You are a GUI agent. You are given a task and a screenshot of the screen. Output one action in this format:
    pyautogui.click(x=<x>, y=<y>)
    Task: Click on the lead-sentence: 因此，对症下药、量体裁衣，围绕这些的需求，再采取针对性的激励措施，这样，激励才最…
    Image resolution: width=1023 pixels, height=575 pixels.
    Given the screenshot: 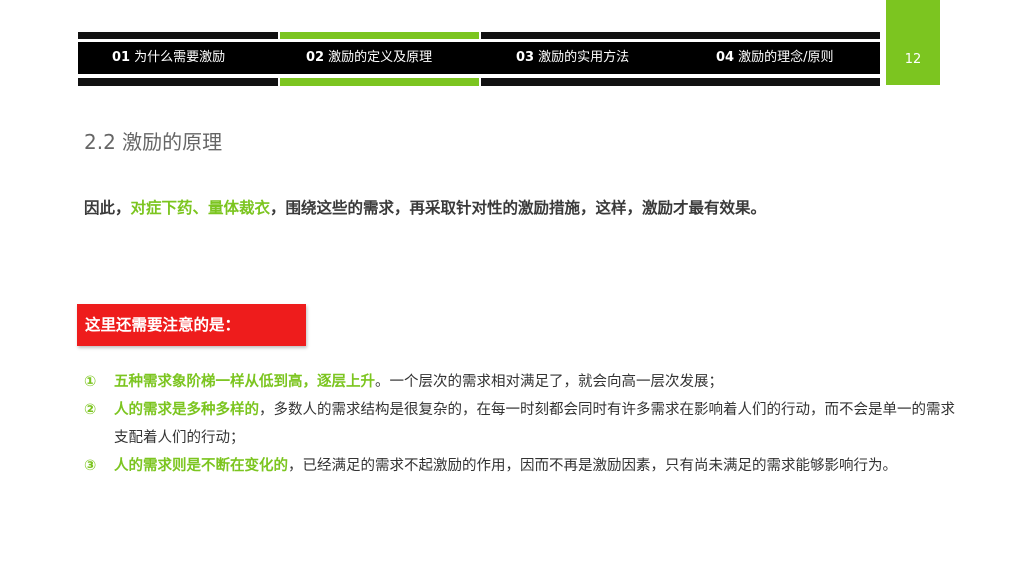 What is the action you would take?
    pyautogui.click(x=425, y=207)
    